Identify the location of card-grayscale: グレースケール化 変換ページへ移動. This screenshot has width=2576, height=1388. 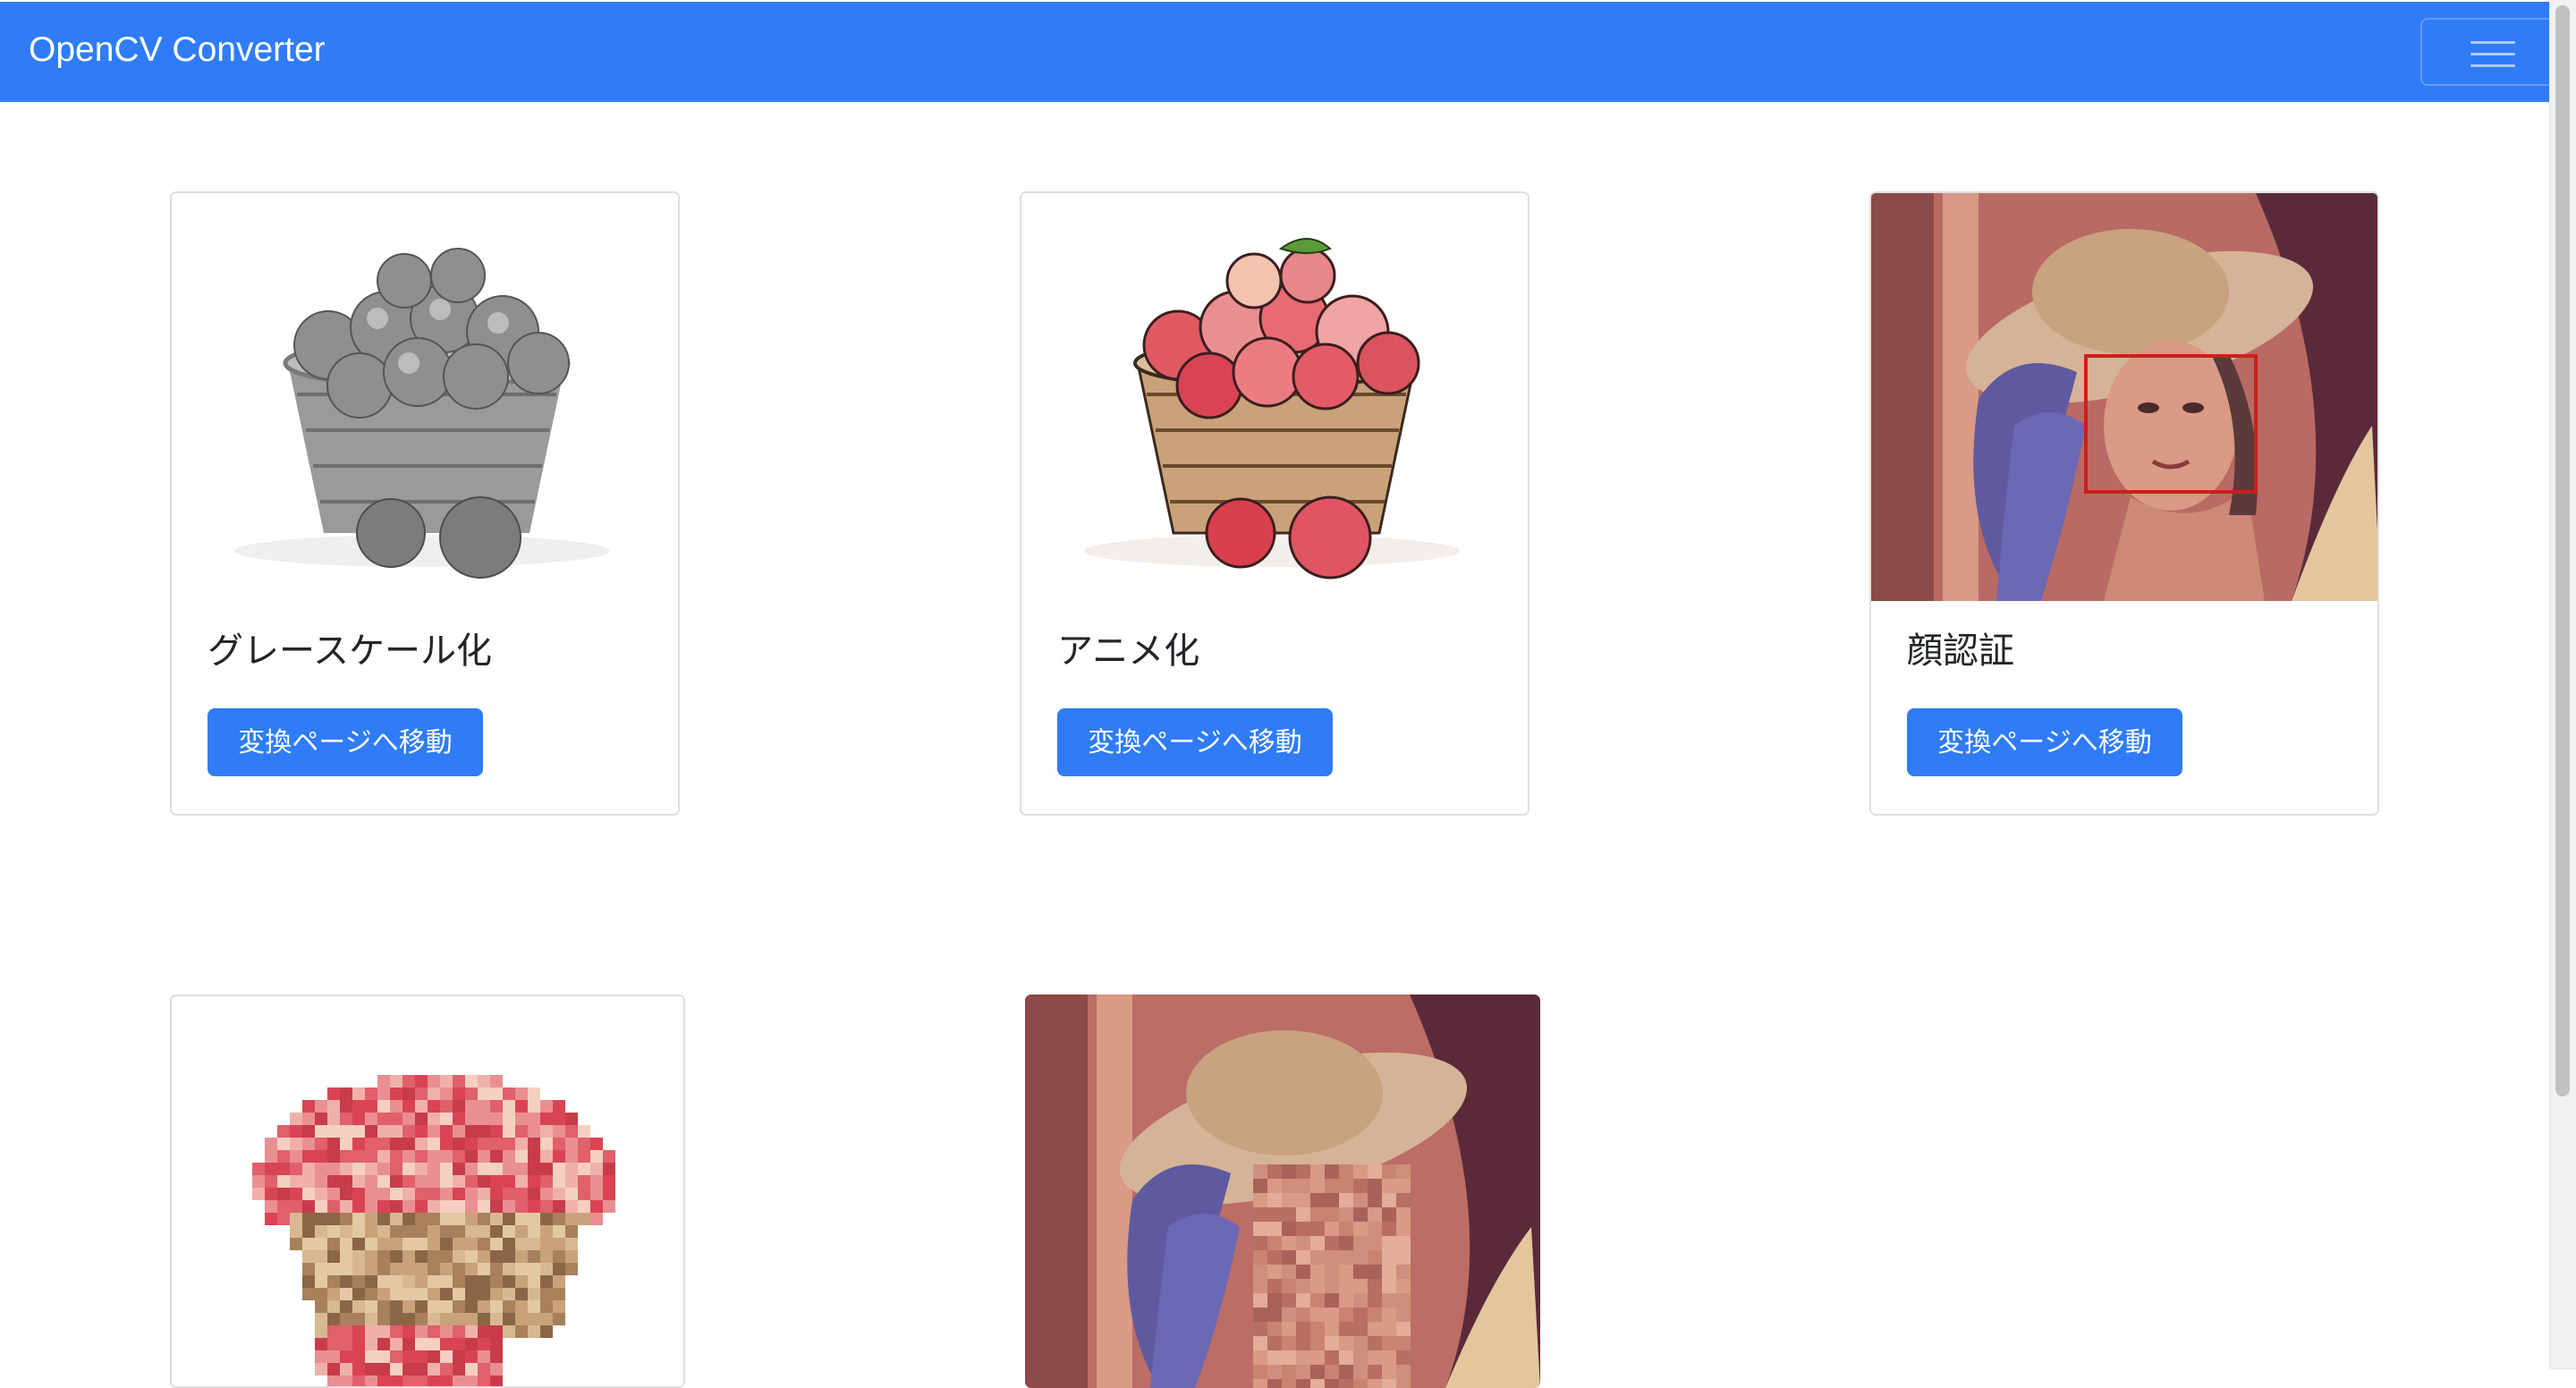
(425, 504).